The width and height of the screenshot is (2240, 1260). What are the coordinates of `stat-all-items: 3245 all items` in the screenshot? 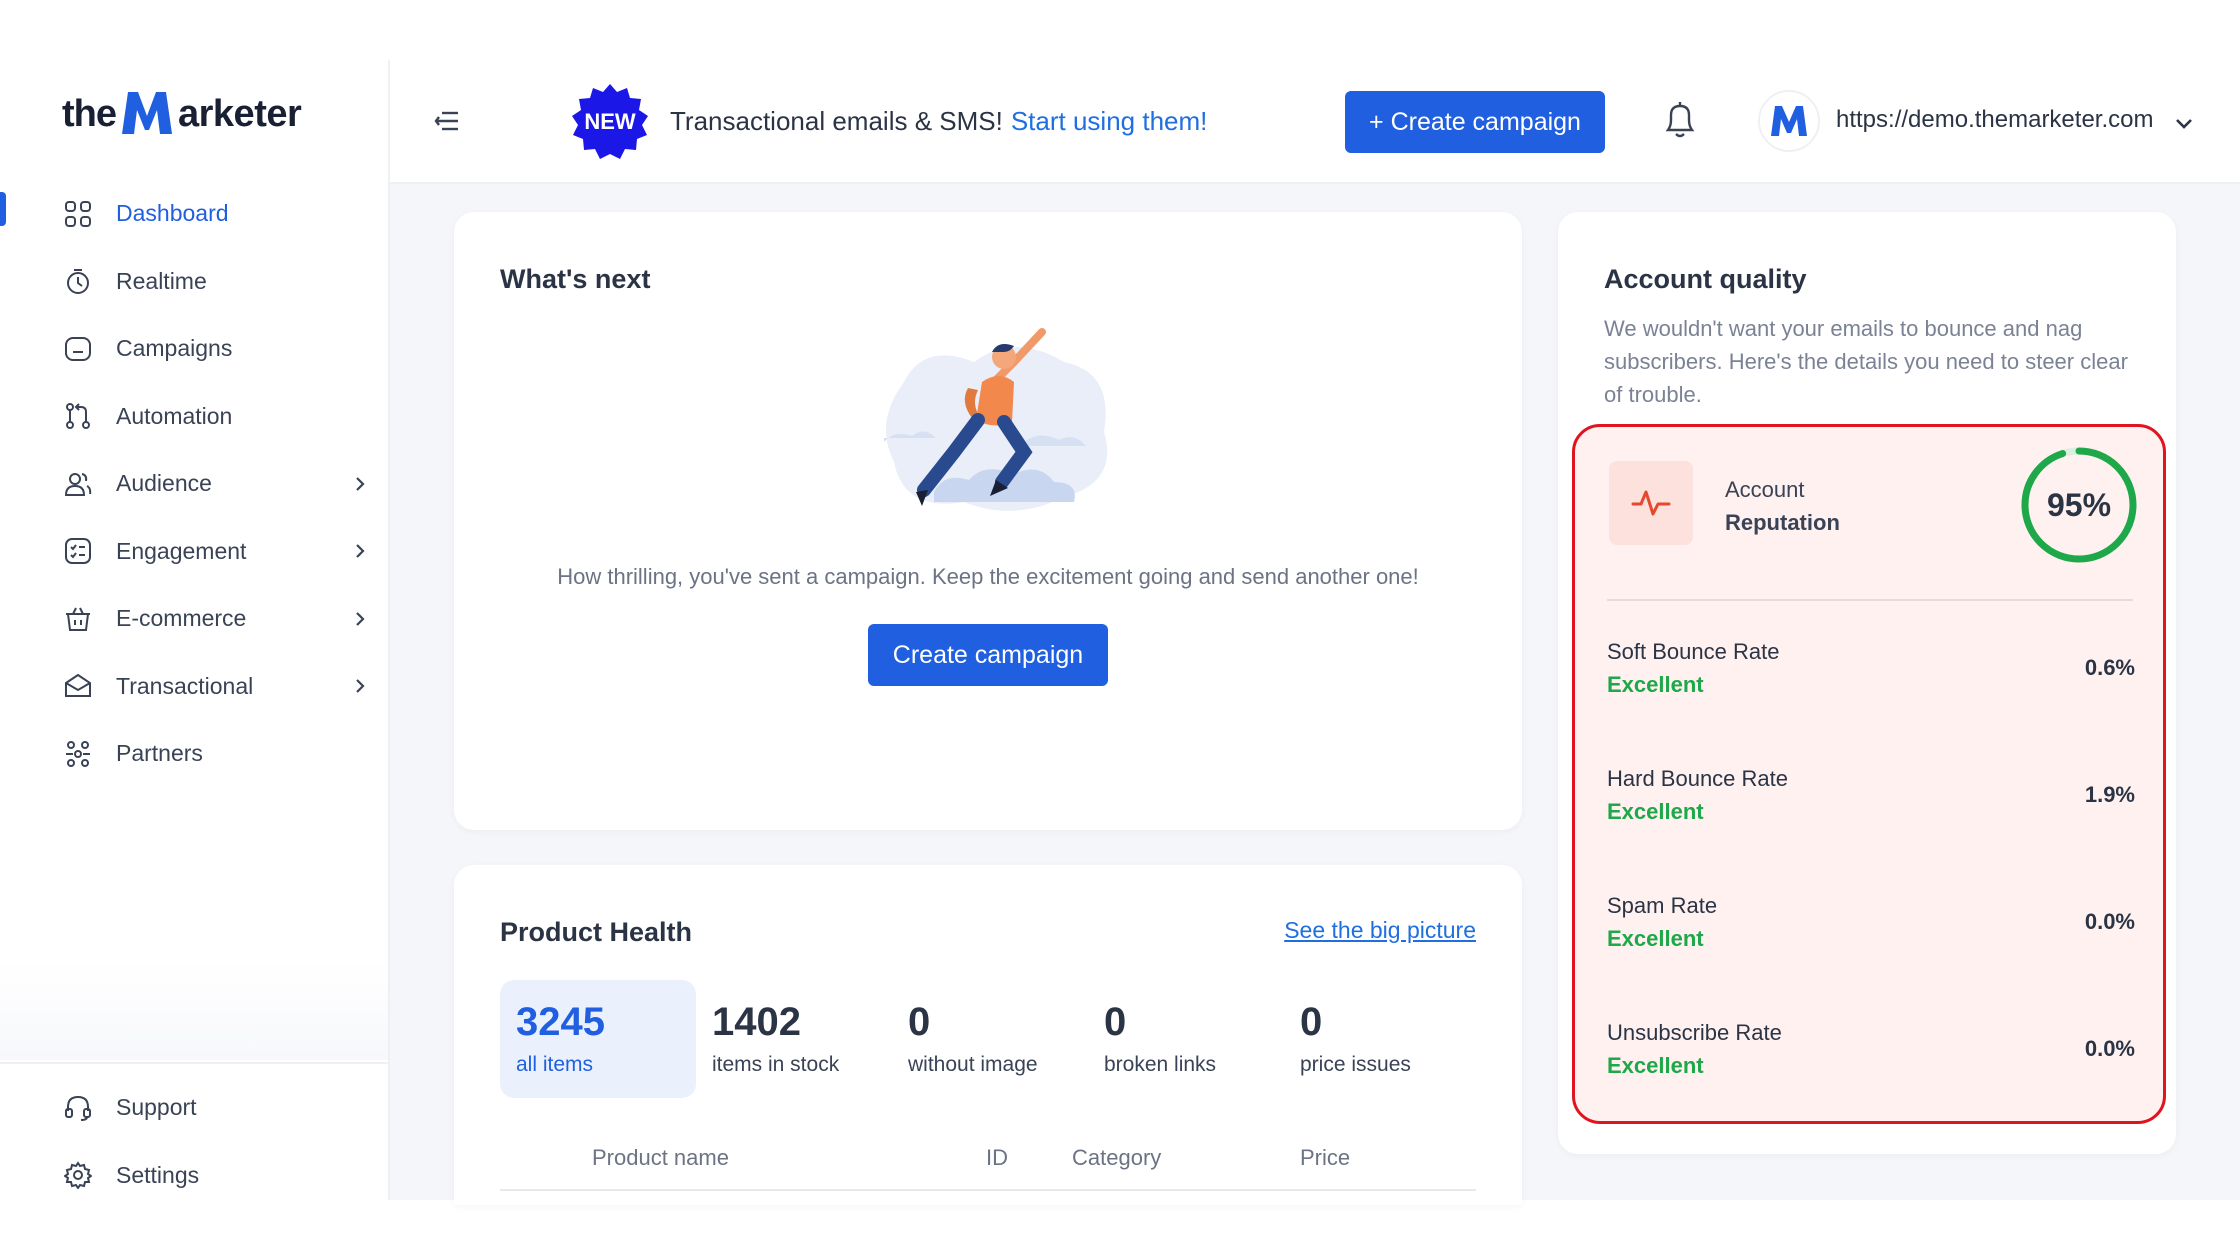 It's located at (598, 1039).